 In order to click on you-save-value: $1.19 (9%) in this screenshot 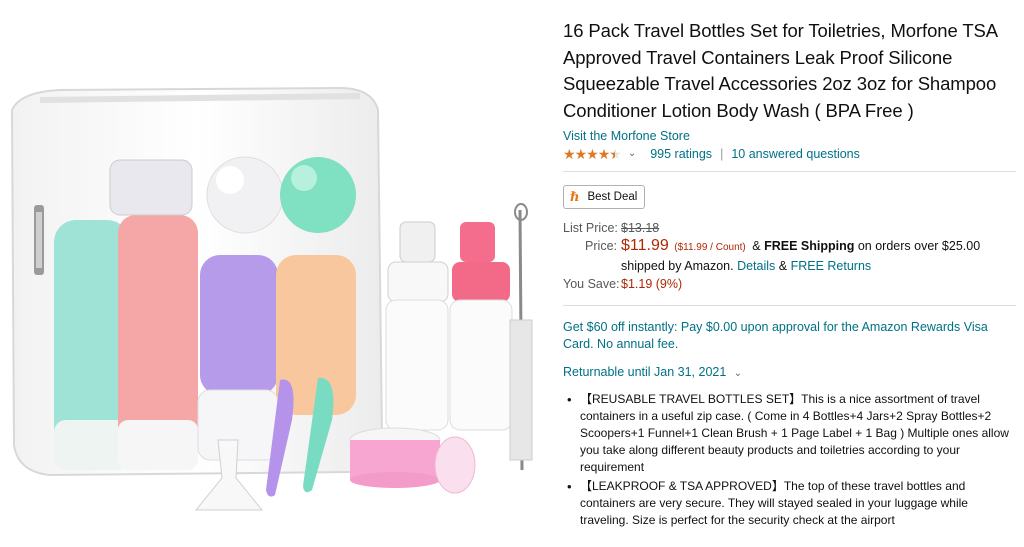, I will do `click(652, 284)`.